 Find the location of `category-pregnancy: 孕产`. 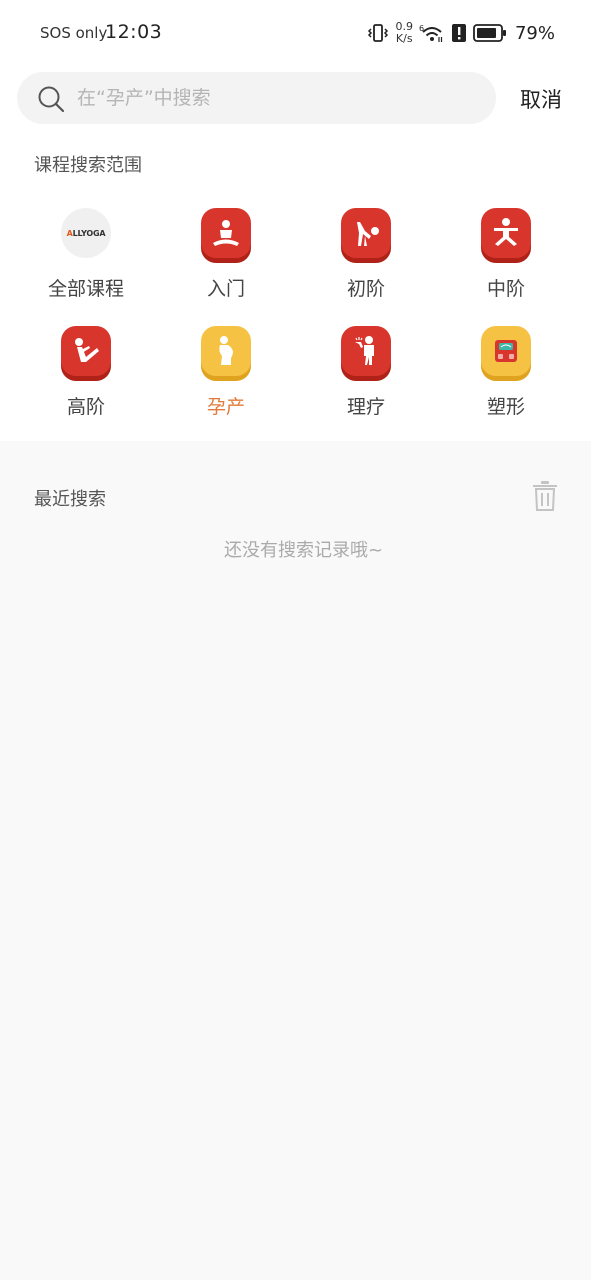

category-pregnancy: 孕产 is located at coordinates (226, 375).